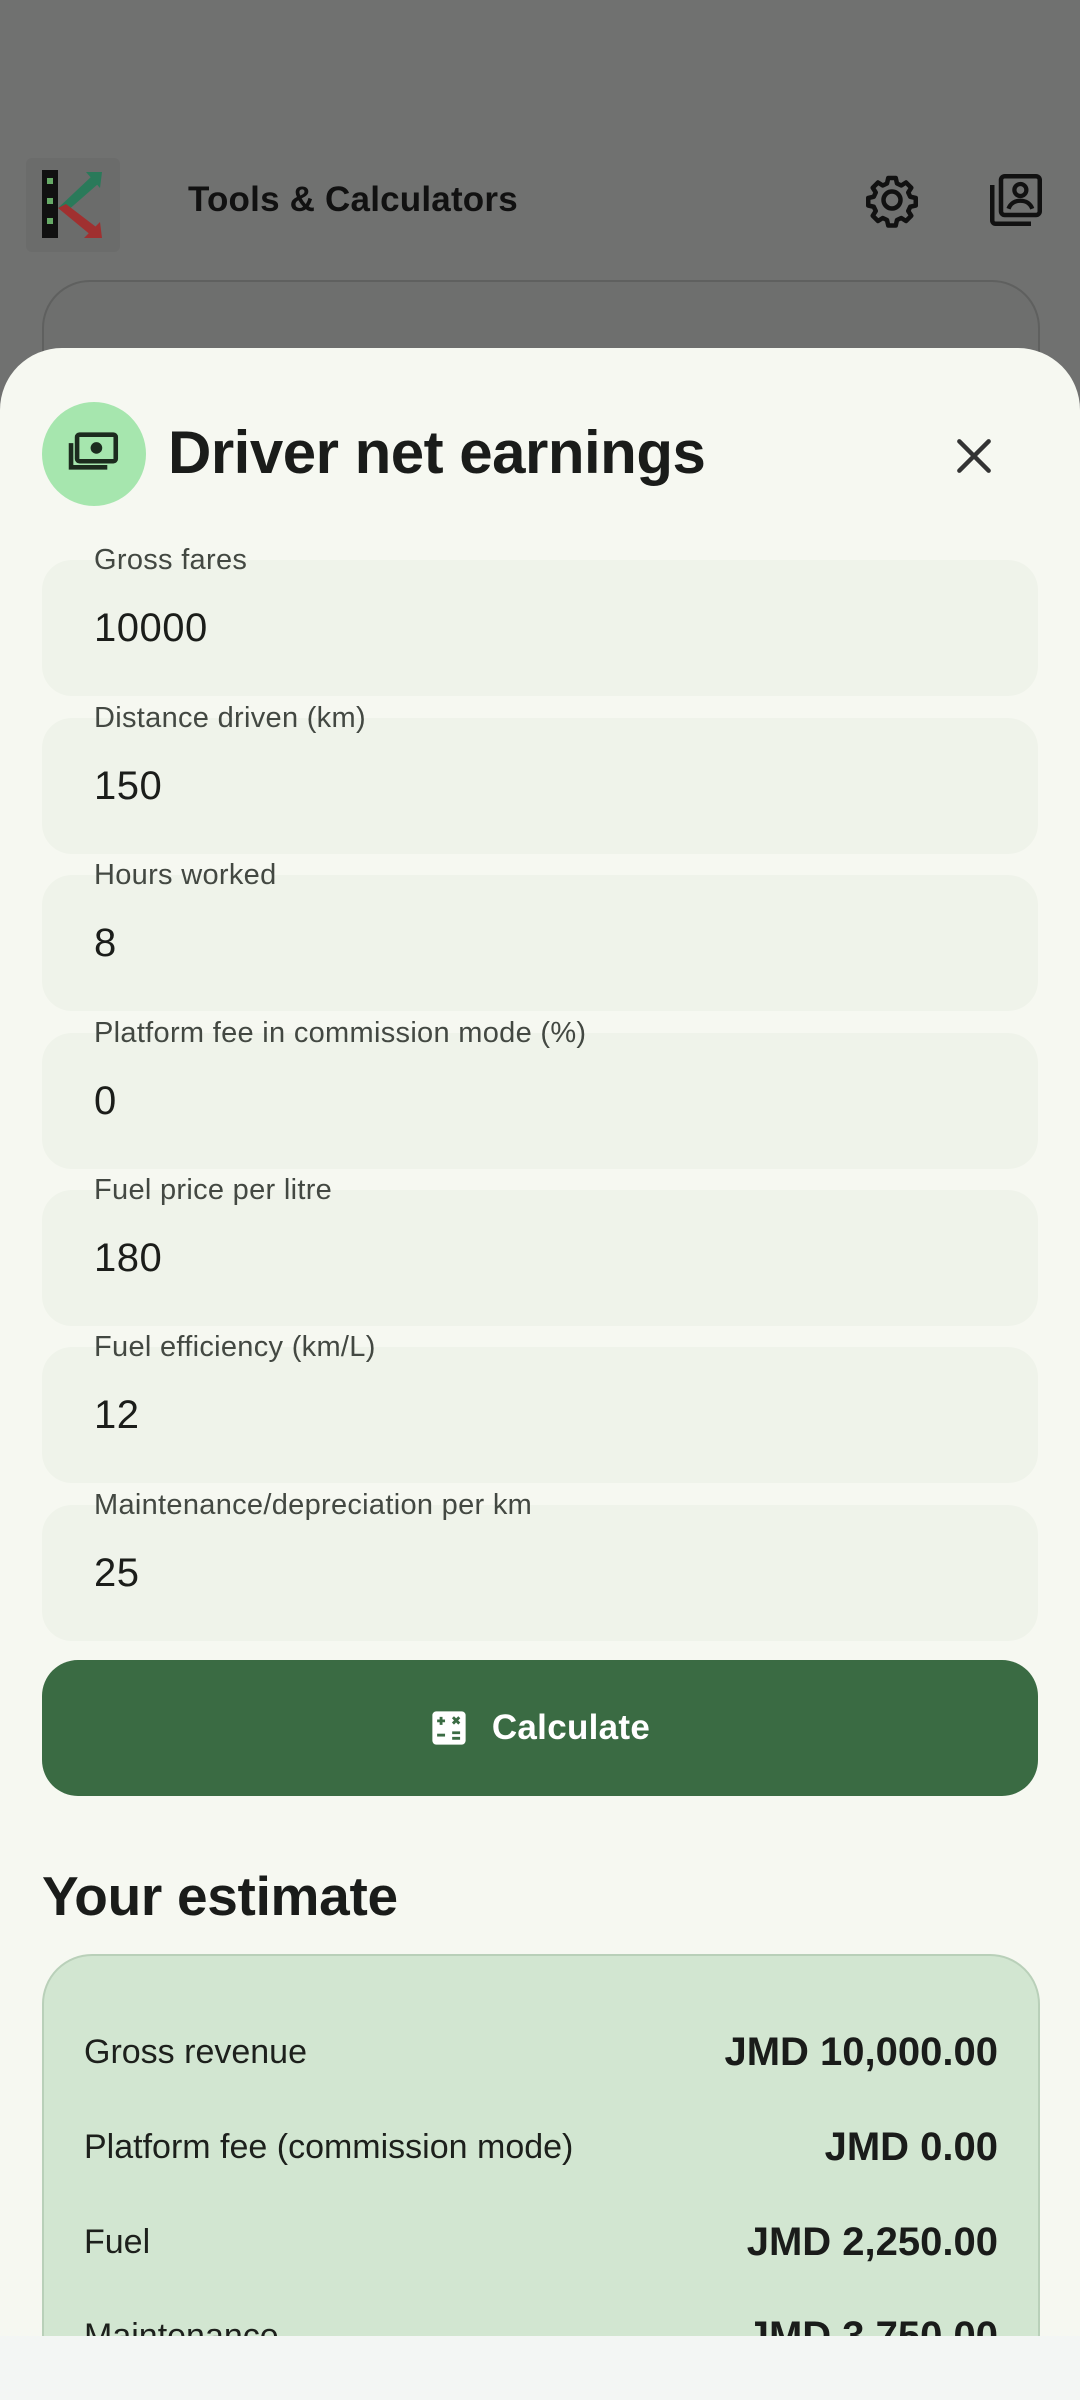  I want to click on field-label: Maintenance/depreciation per km, so click(313, 1505).